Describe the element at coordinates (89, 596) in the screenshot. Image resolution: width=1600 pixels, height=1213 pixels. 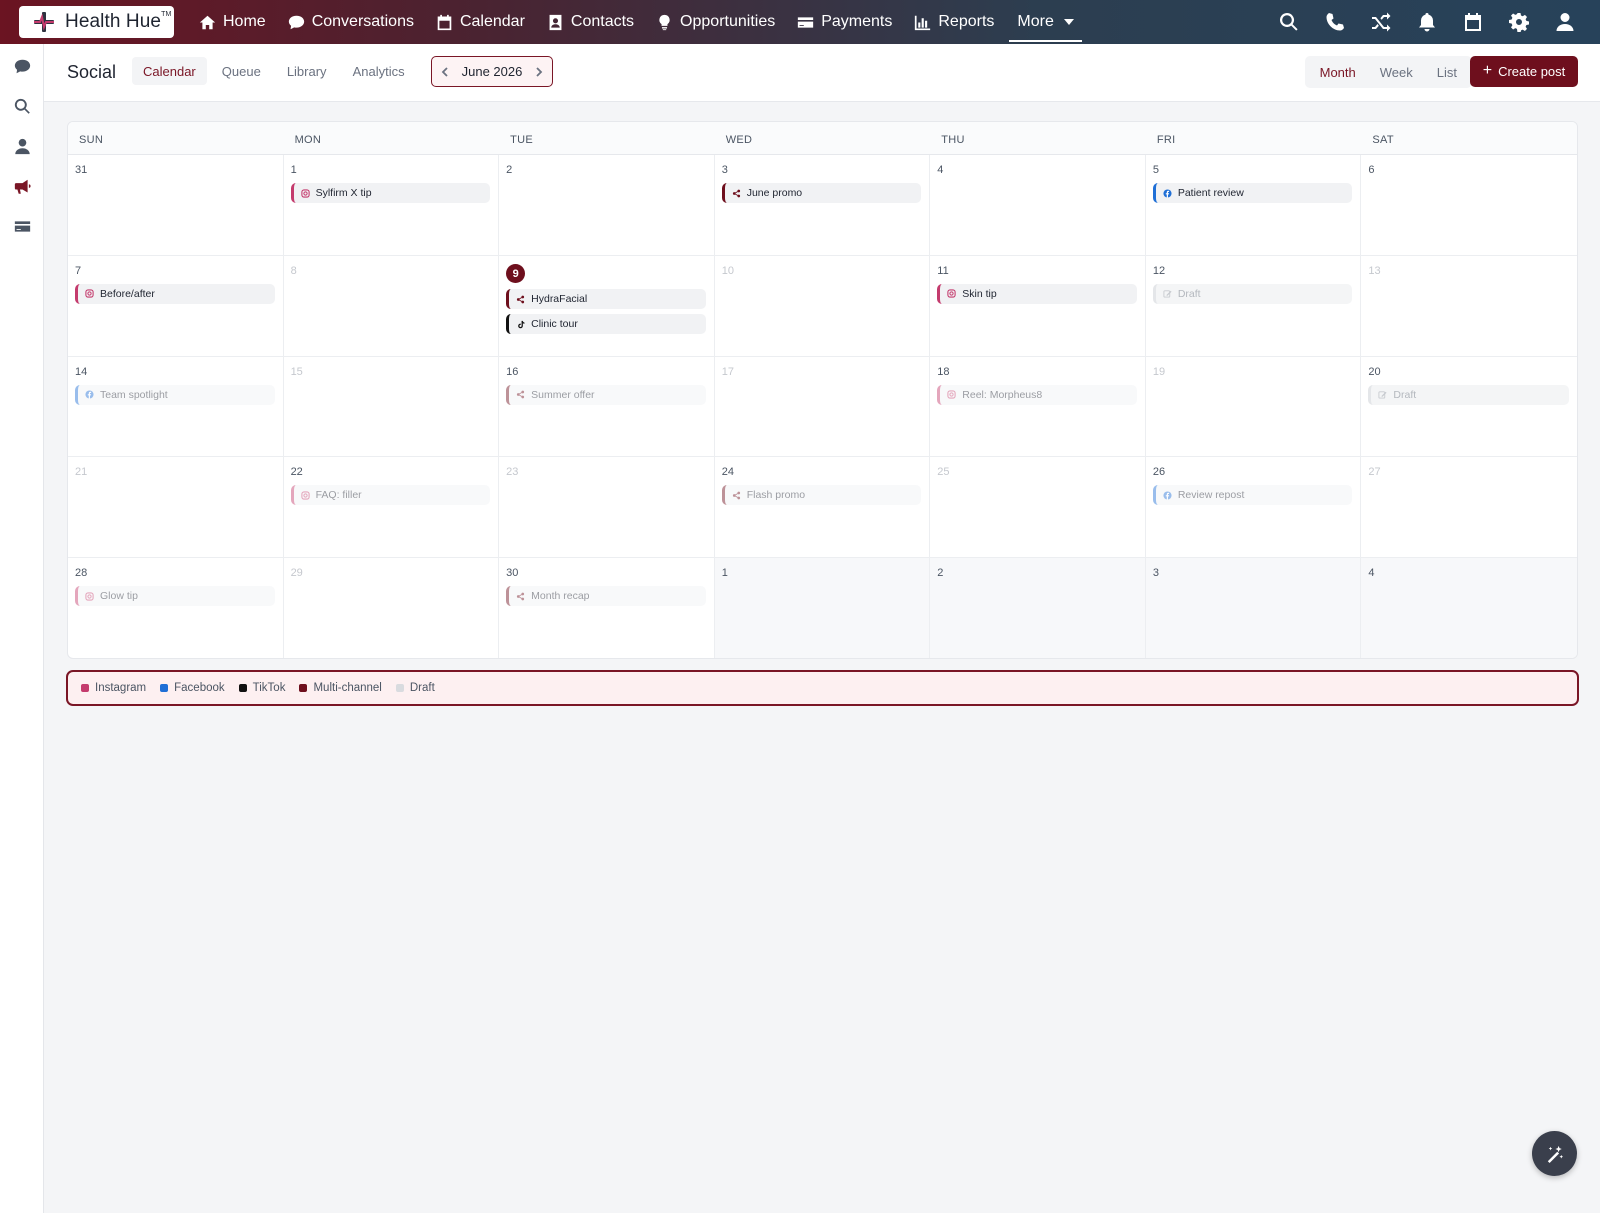
I see `instagram-icon` at that location.